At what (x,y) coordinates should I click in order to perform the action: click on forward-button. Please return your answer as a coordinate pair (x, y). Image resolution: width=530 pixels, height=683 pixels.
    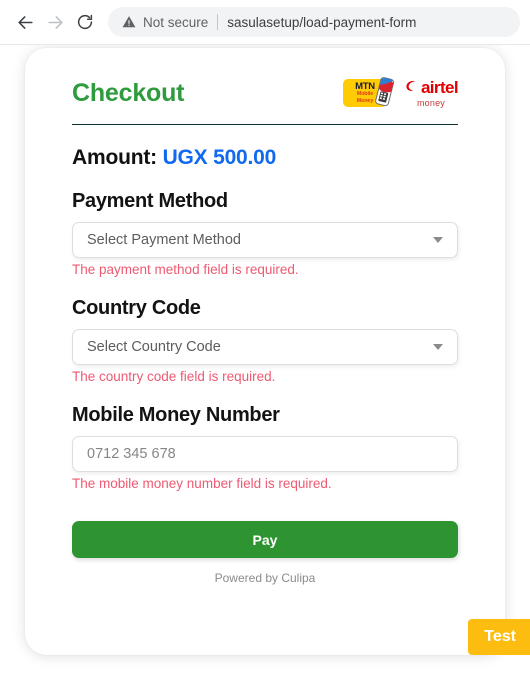
    Looking at the image, I should click on (55, 22).